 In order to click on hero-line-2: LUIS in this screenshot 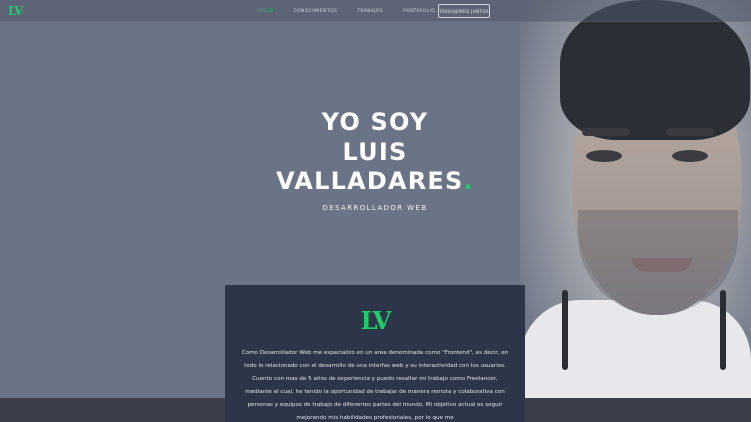, I will do `click(375, 151)`.